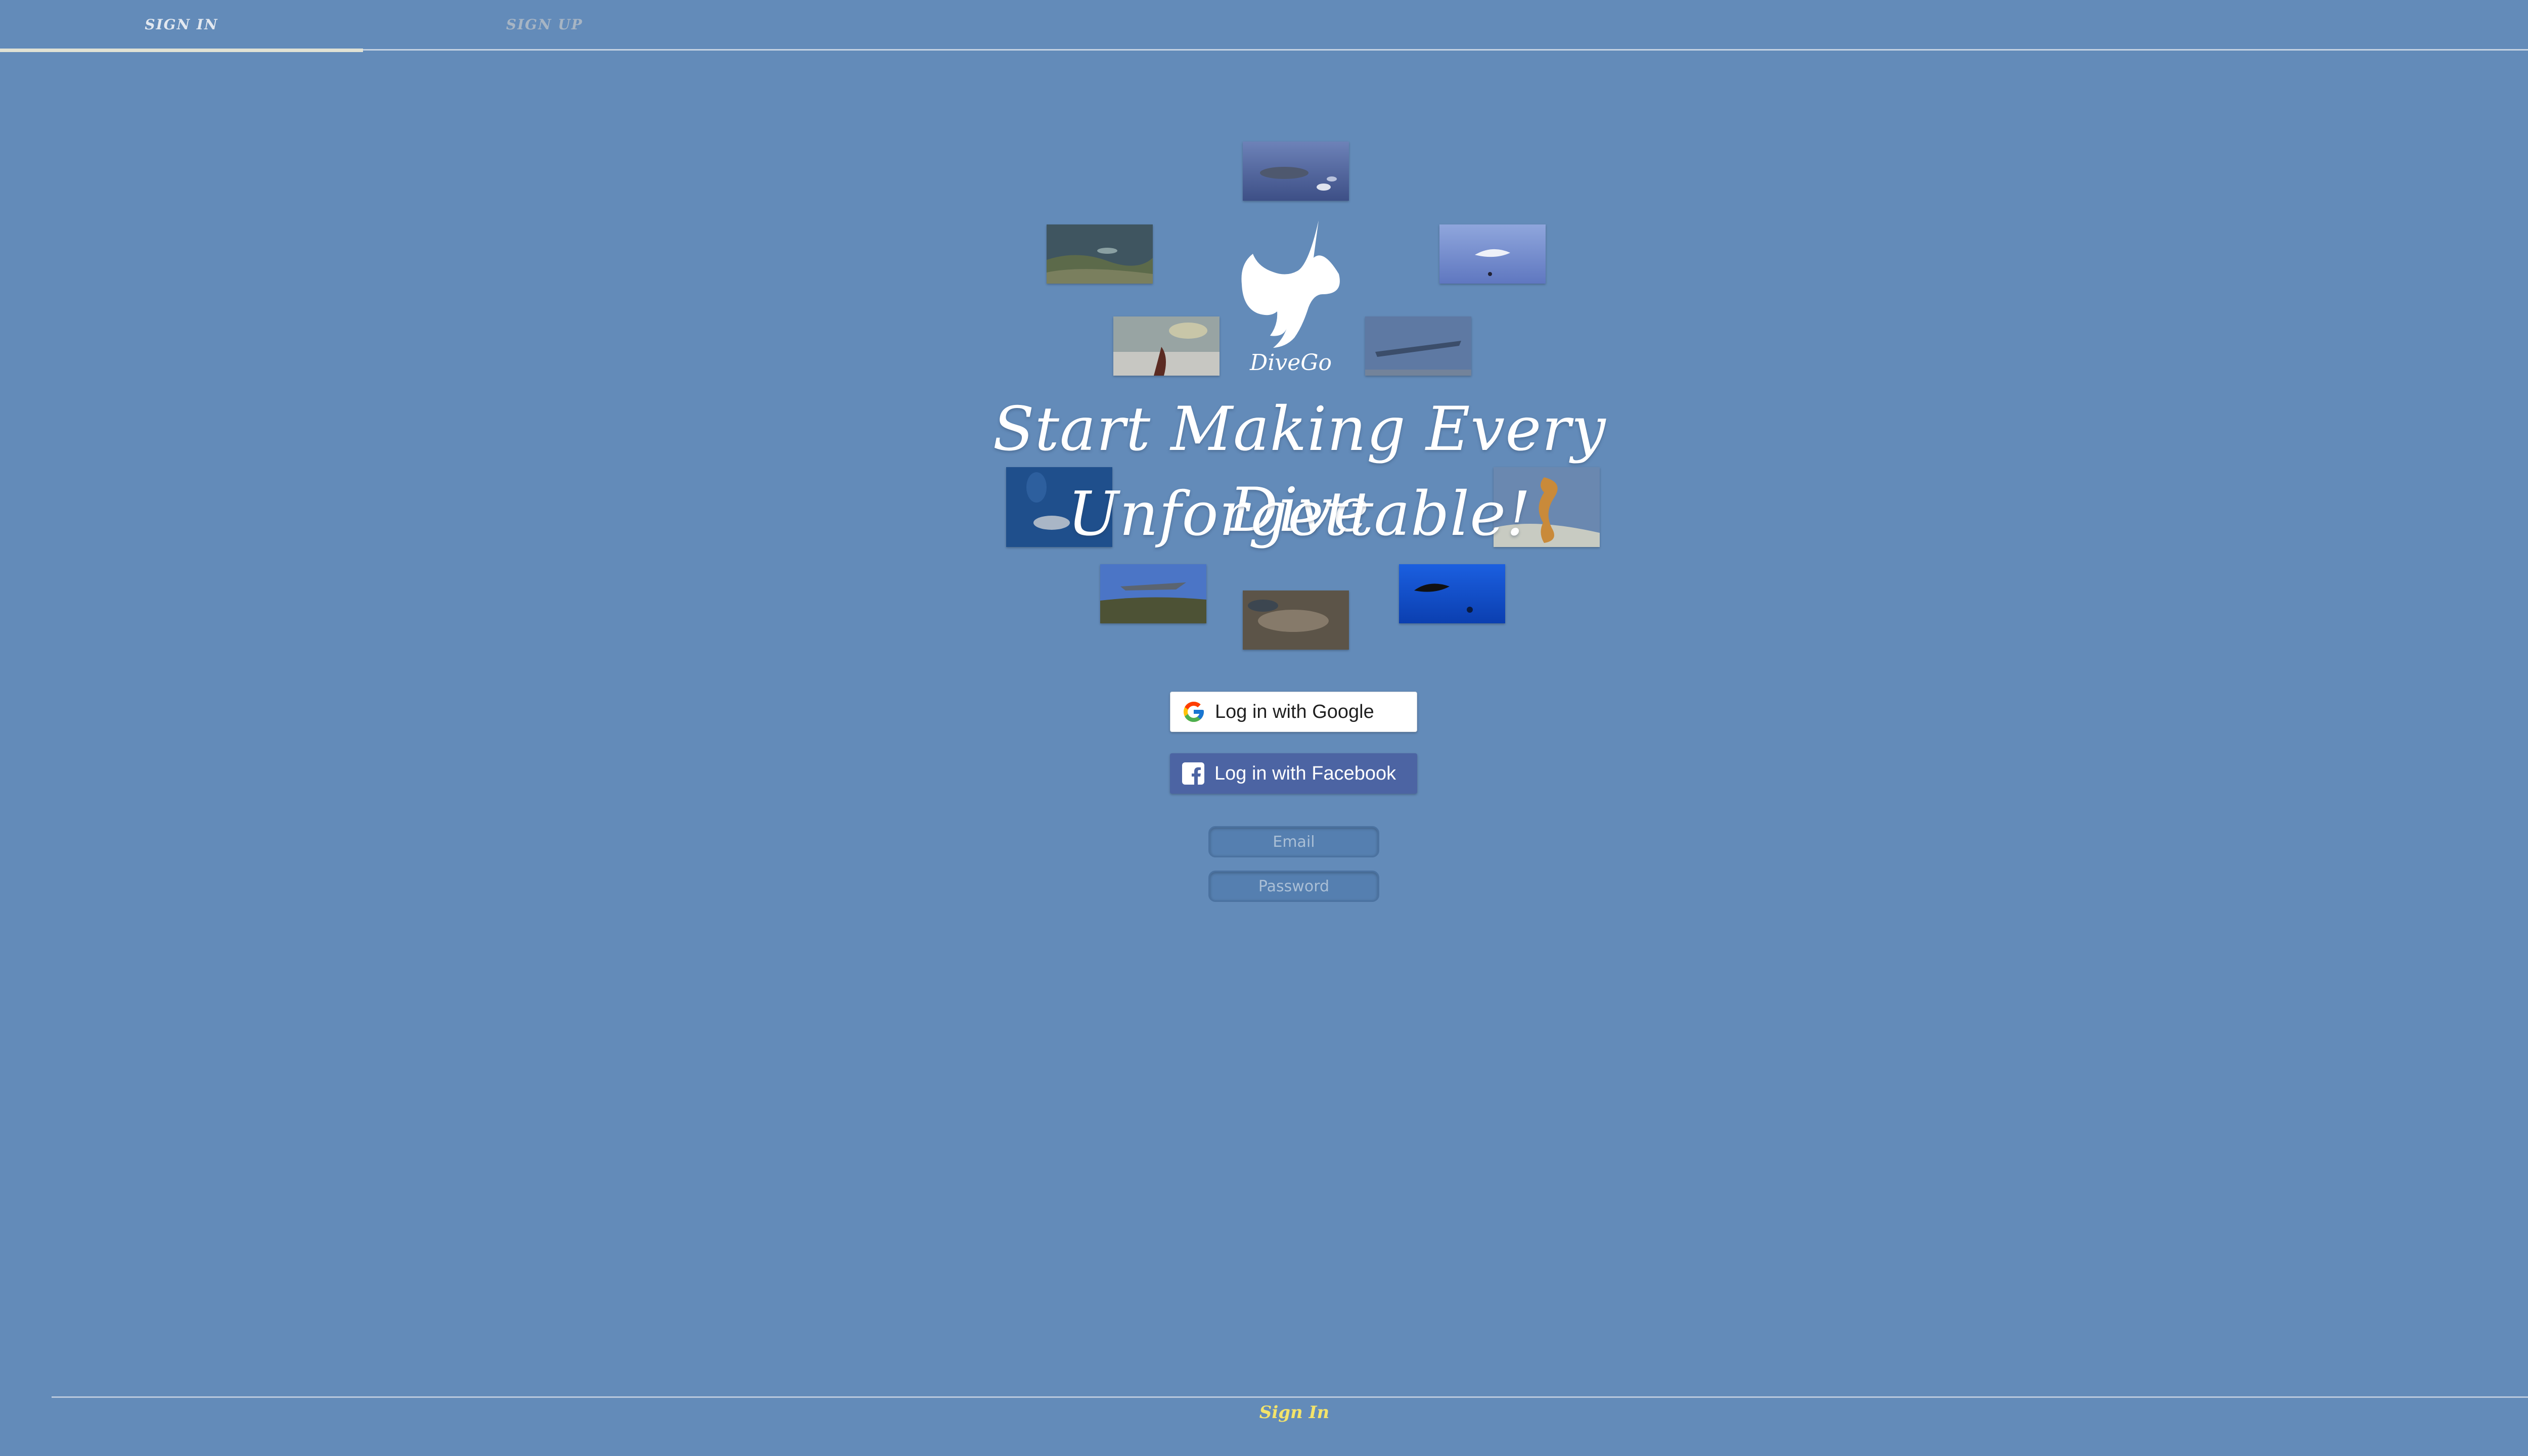 The image size is (2528, 1456). I want to click on dive-photo-manta-ray, so click(1493, 254).